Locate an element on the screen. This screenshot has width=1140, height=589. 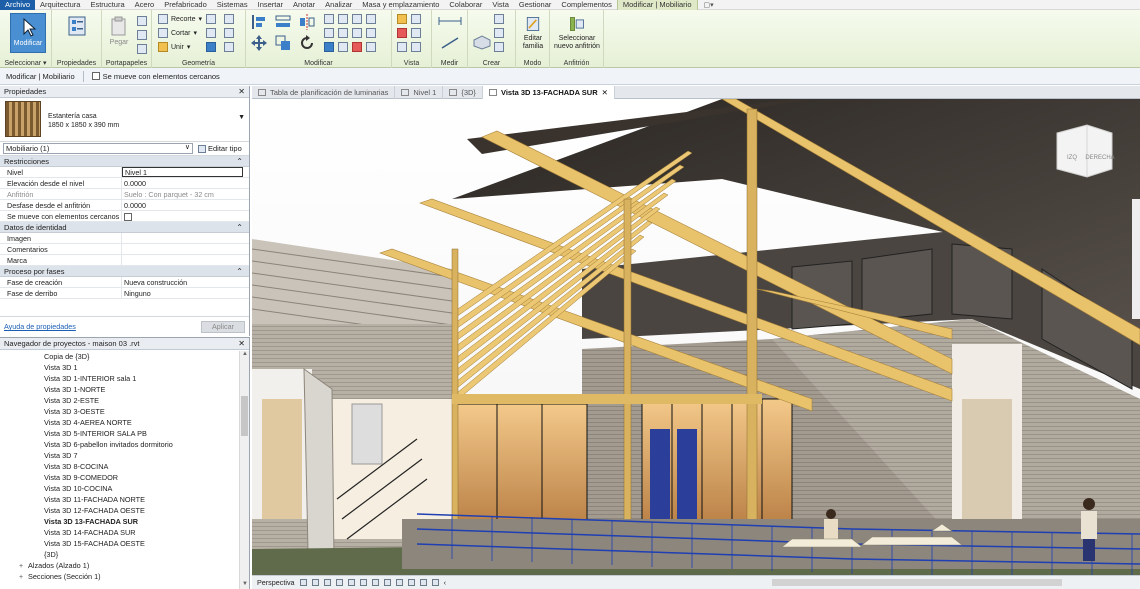
scroll-thumb is located at coordinates (244, 416).